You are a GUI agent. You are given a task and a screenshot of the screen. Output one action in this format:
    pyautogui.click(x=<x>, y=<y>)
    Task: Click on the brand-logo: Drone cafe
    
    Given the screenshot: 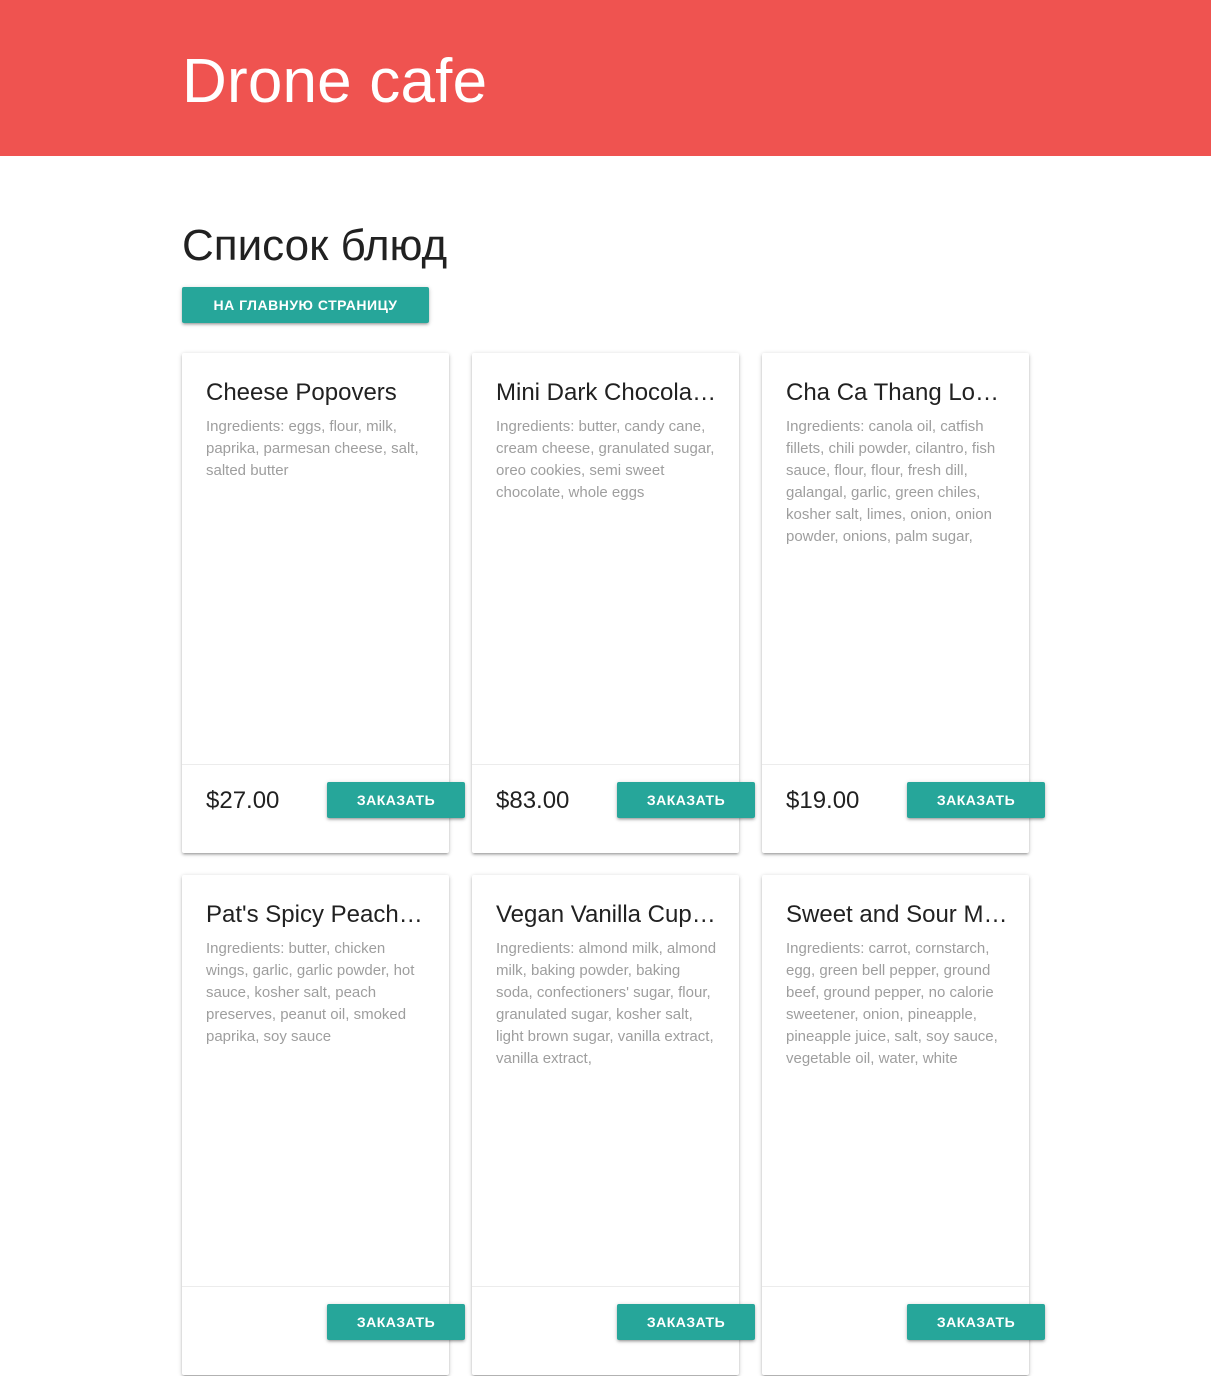 What is the action you would take?
    pyautogui.click(x=334, y=82)
    